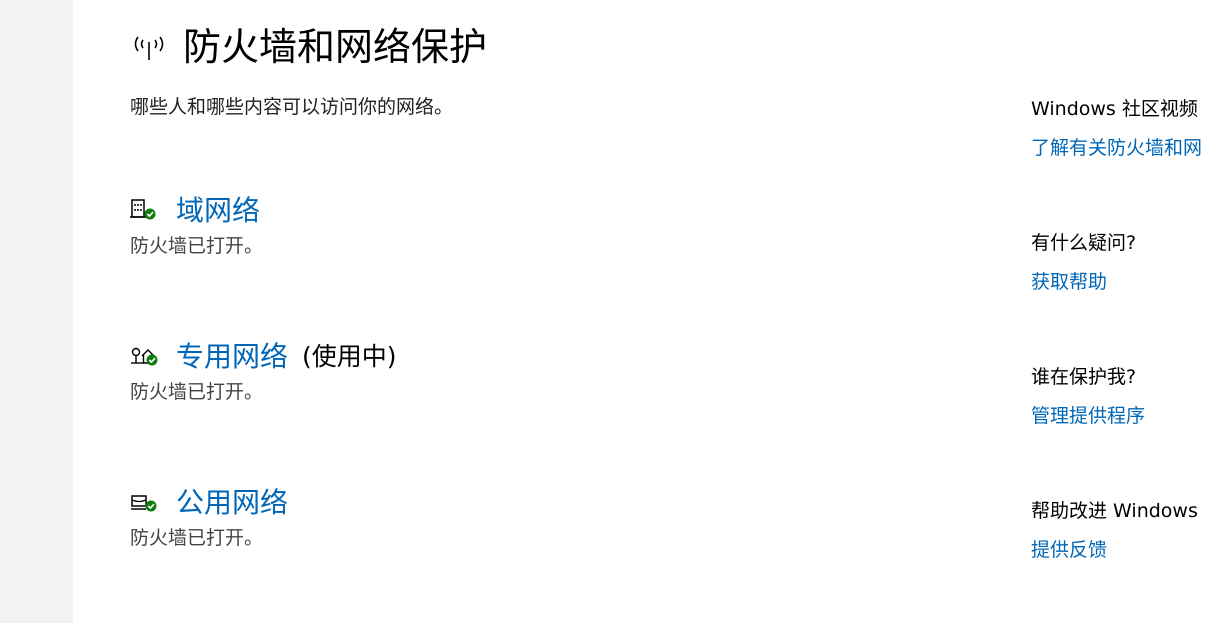 The width and height of the screenshot is (1210, 623). What do you see at coordinates (232, 355) in the screenshot?
I see `private-network-link: 专用网络` at bounding box center [232, 355].